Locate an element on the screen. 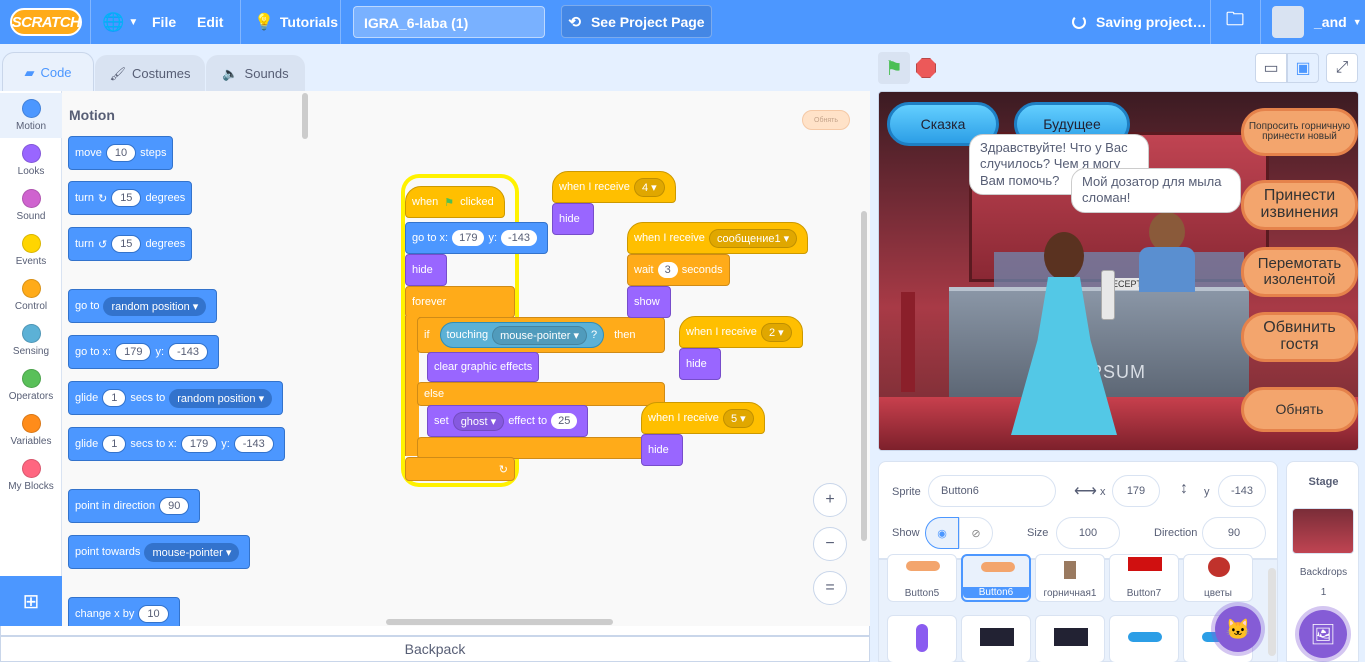  stage-button-ask-maid: Попросить горничную принести новый is located at coordinates (1299, 132).